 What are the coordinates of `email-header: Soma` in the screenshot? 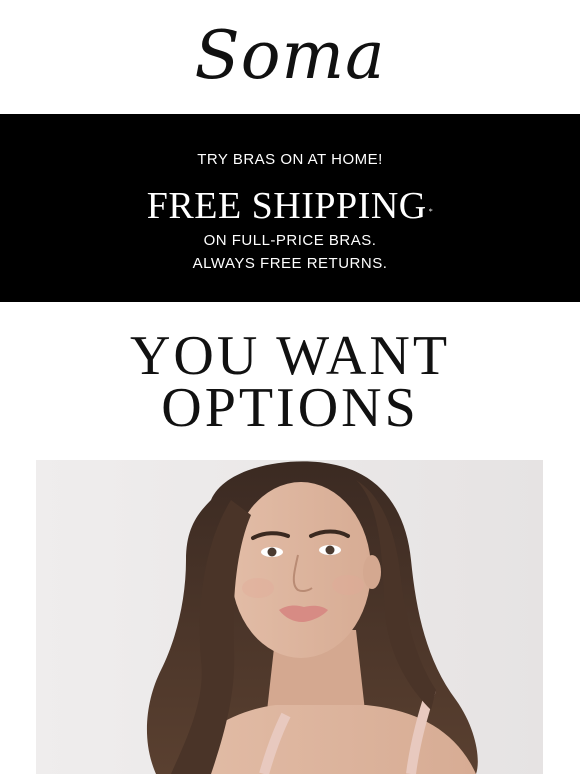 It's located at (290, 57).